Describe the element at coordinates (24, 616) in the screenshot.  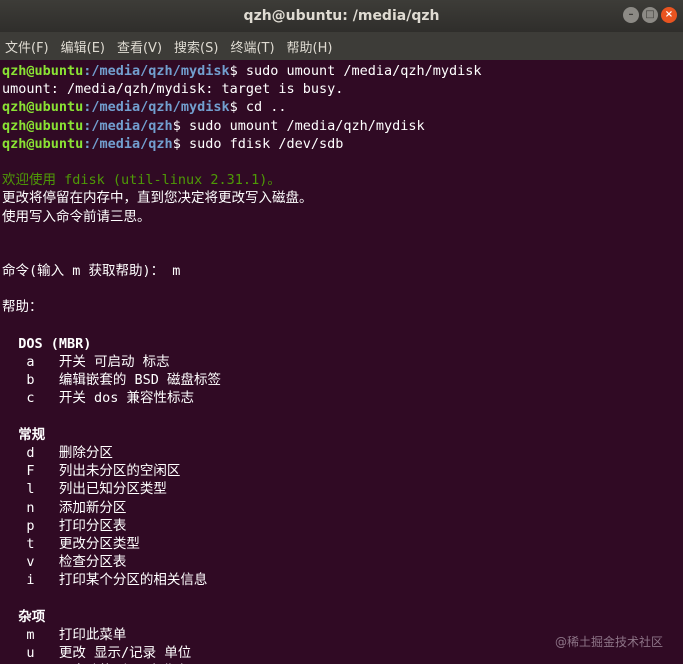
I see `output-text: 杂项` at that location.